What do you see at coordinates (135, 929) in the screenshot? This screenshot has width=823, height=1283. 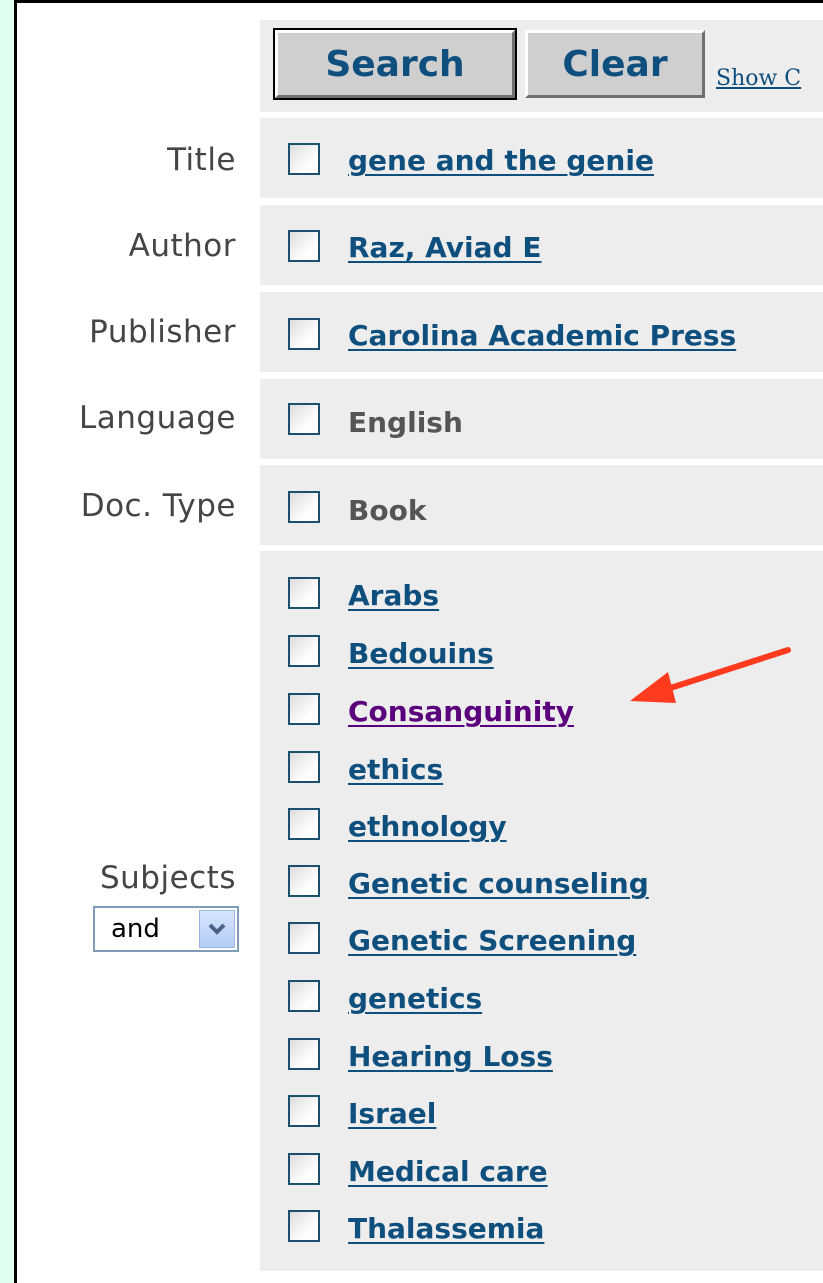 I see `subjects-operator-value: and` at bounding box center [135, 929].